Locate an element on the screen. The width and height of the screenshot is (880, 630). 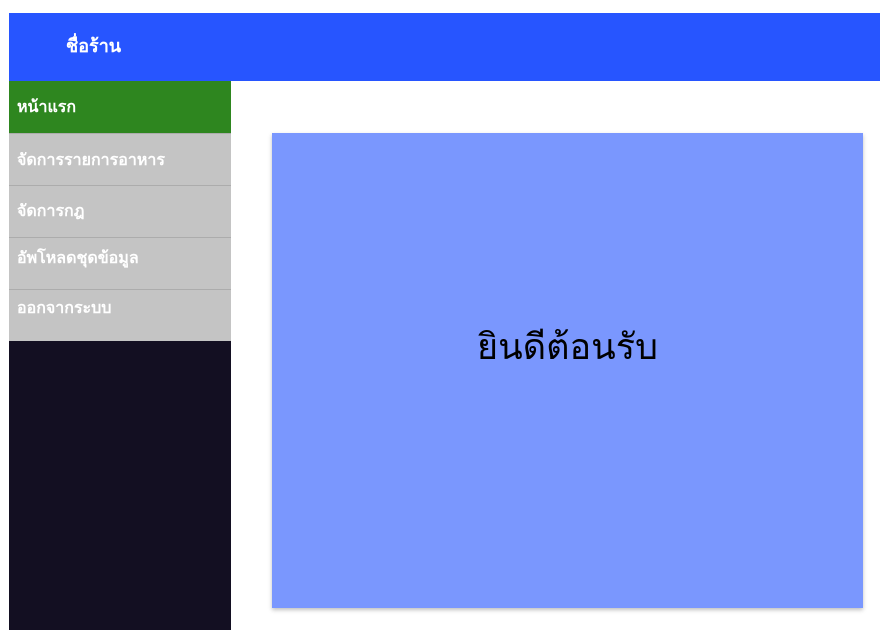
welcome-heading: ยินดีต้อนรับ is located at coordinates (567, 347).